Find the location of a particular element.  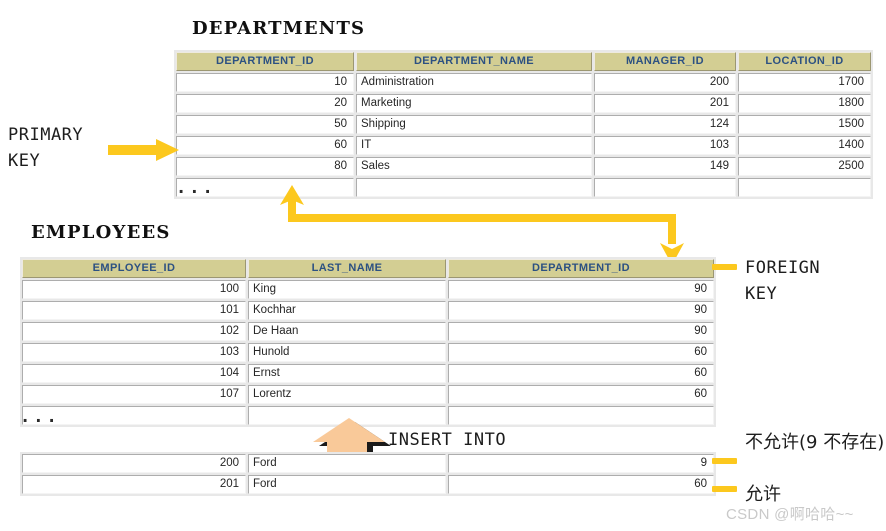

watermark: CSDN @啊哈哈~~ is located at coordinates (790, 514).